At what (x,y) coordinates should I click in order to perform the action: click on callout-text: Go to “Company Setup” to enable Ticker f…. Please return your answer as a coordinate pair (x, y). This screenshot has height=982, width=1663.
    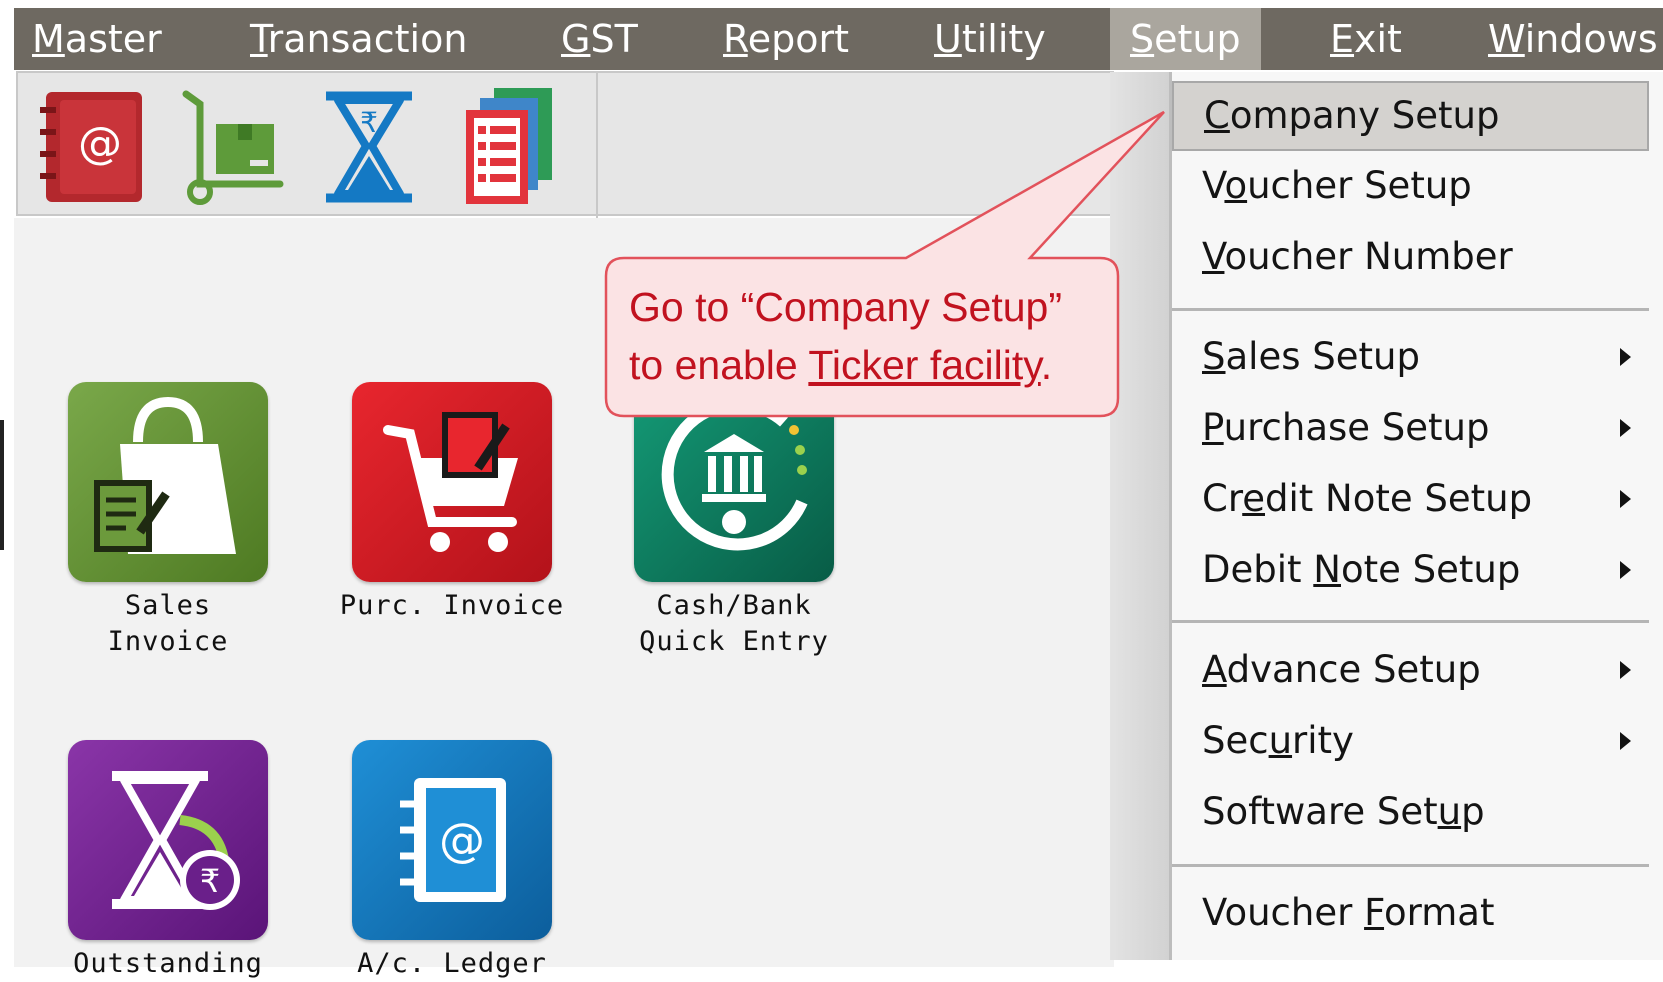
    Looking at the image, I should click on (845, 336).